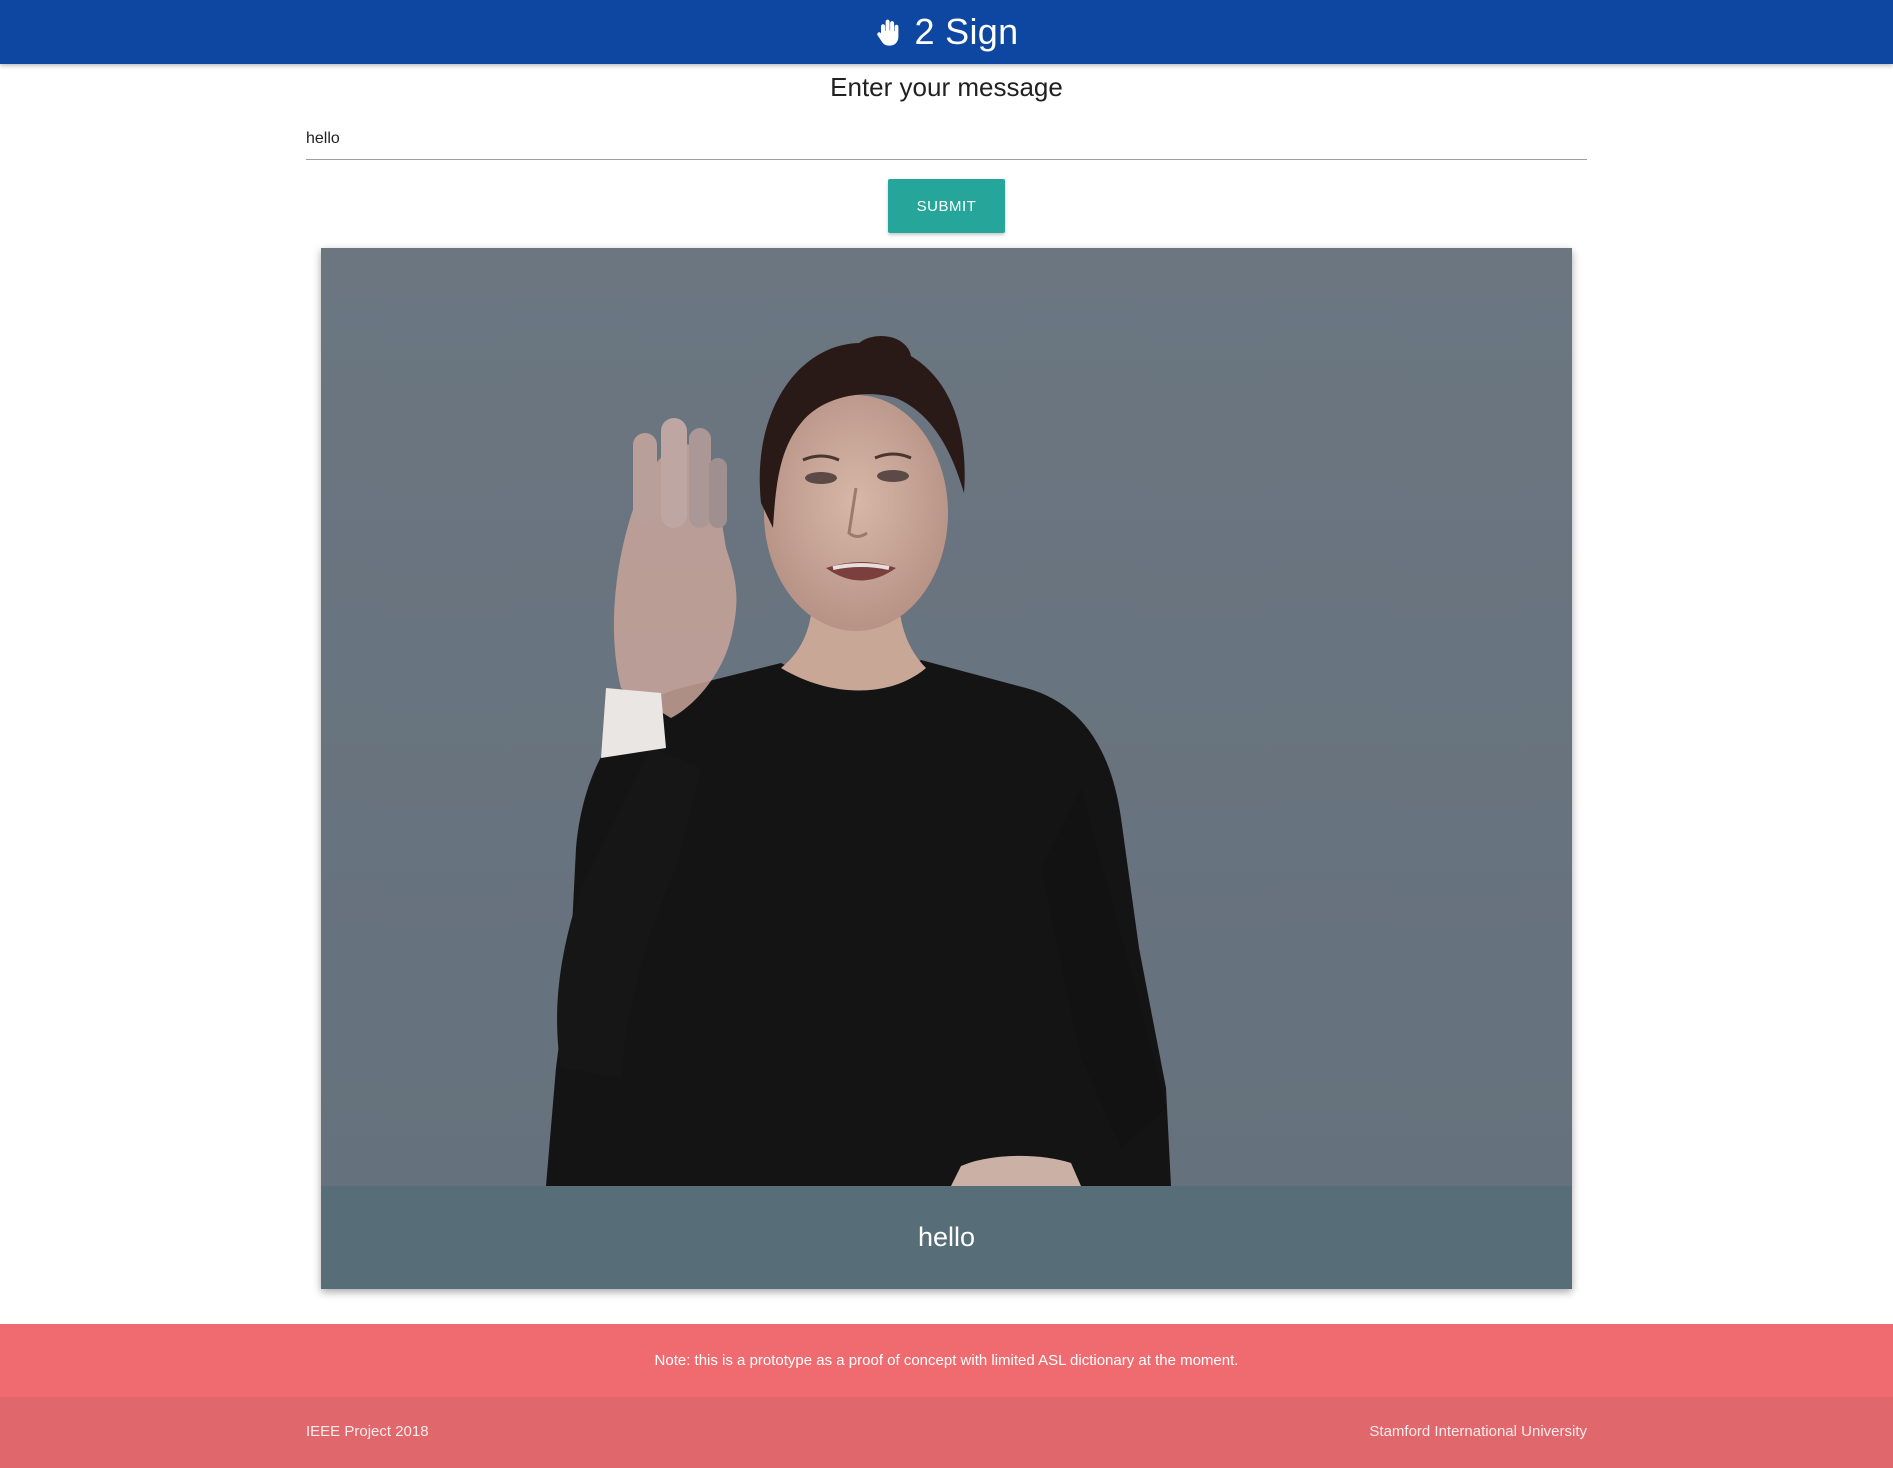  What do you see at coordinates (946, 206) in the screenshot?
I see `submit-button: SUBMIT` at bounding box center [946, 206].